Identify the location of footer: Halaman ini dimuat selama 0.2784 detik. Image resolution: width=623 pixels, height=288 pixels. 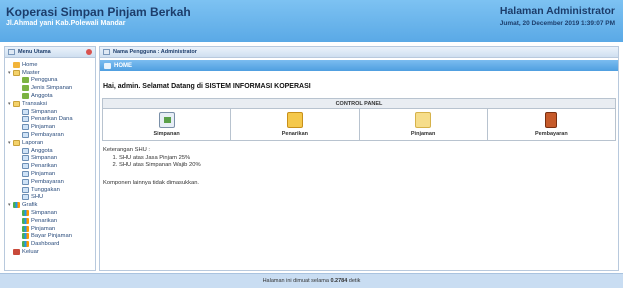
(311, 280).